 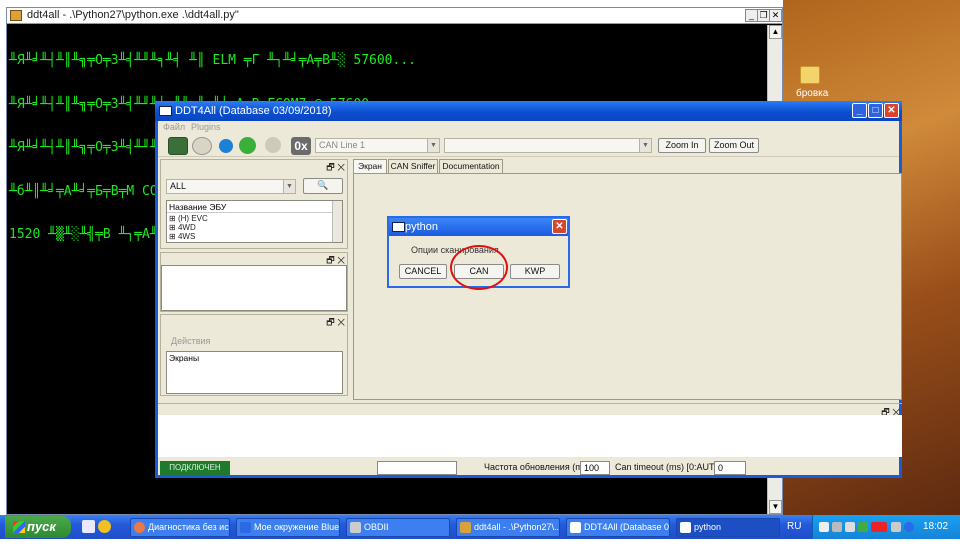 I want to click on screens-list: Экраны, so click(x=254, y=372).